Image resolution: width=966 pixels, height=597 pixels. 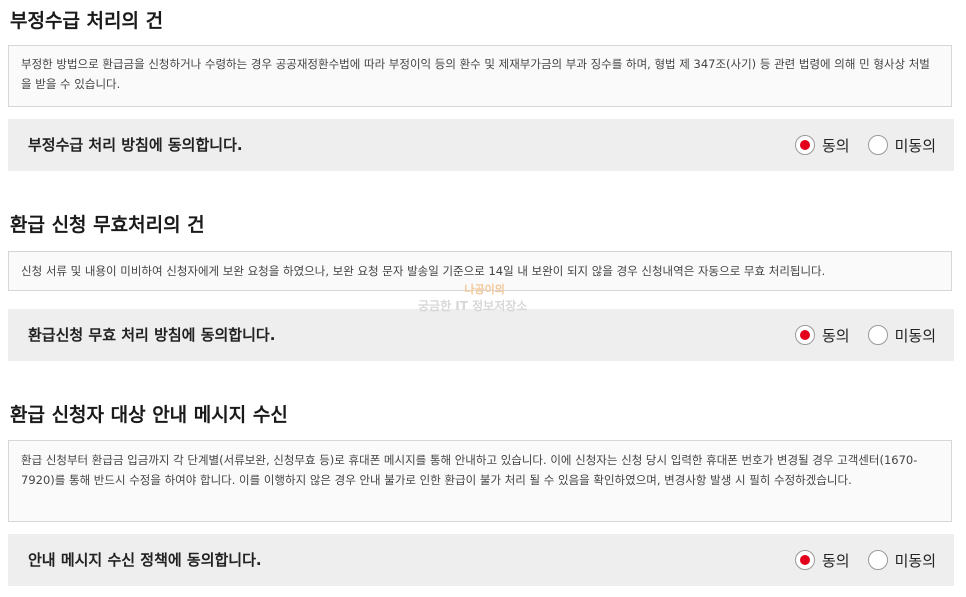 What do you see at coordinates (149, 415) in the screenshot?
I see `section-title: 환급 신청자 대상 안내 메시지 수신` at bounding box center [149, 415].